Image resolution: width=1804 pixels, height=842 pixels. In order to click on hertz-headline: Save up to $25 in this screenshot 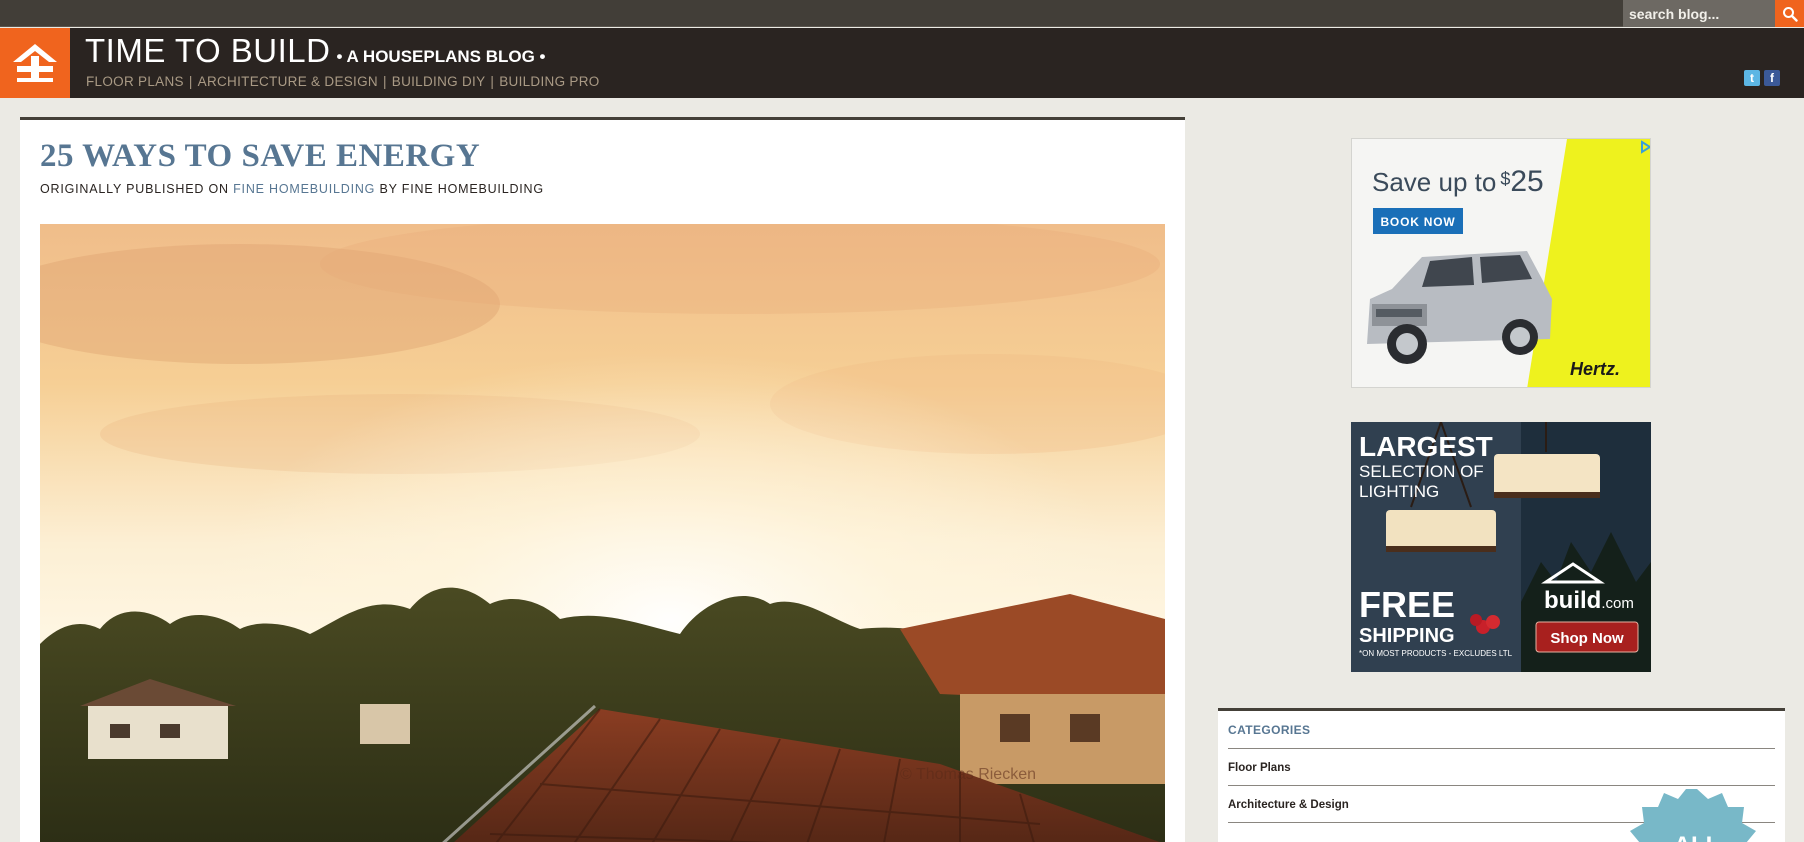, I will do `click(1458, 181)`.